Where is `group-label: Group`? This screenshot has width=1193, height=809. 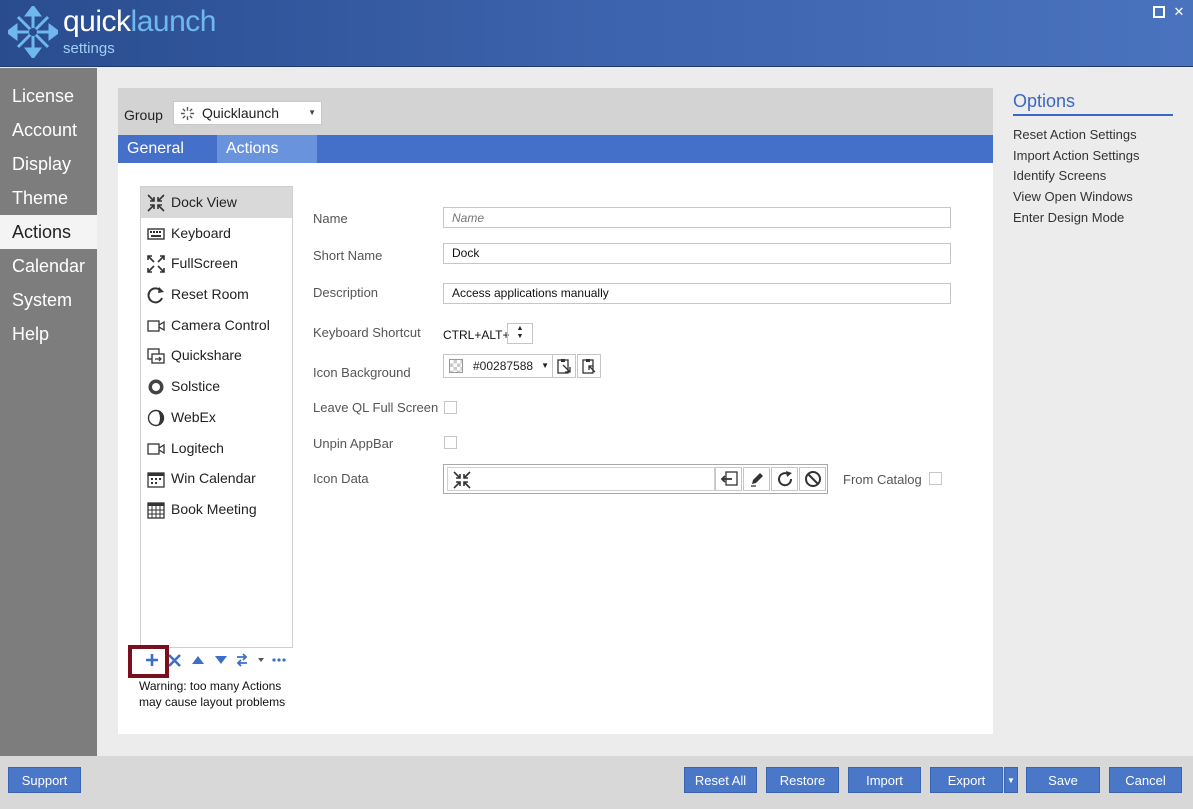 group-label: Group is located at coordinates (143, 115).